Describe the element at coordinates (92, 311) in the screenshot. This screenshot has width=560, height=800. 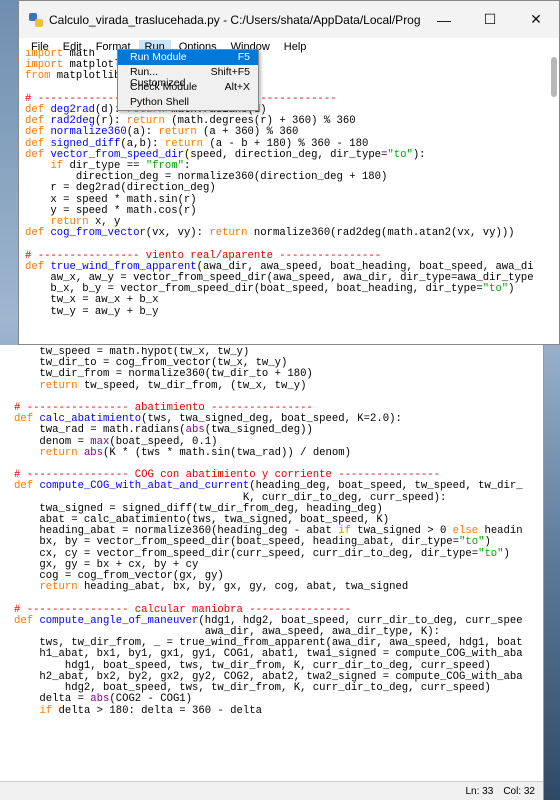
I see `code-token: tw_y = aw_y + b_y` at that location.